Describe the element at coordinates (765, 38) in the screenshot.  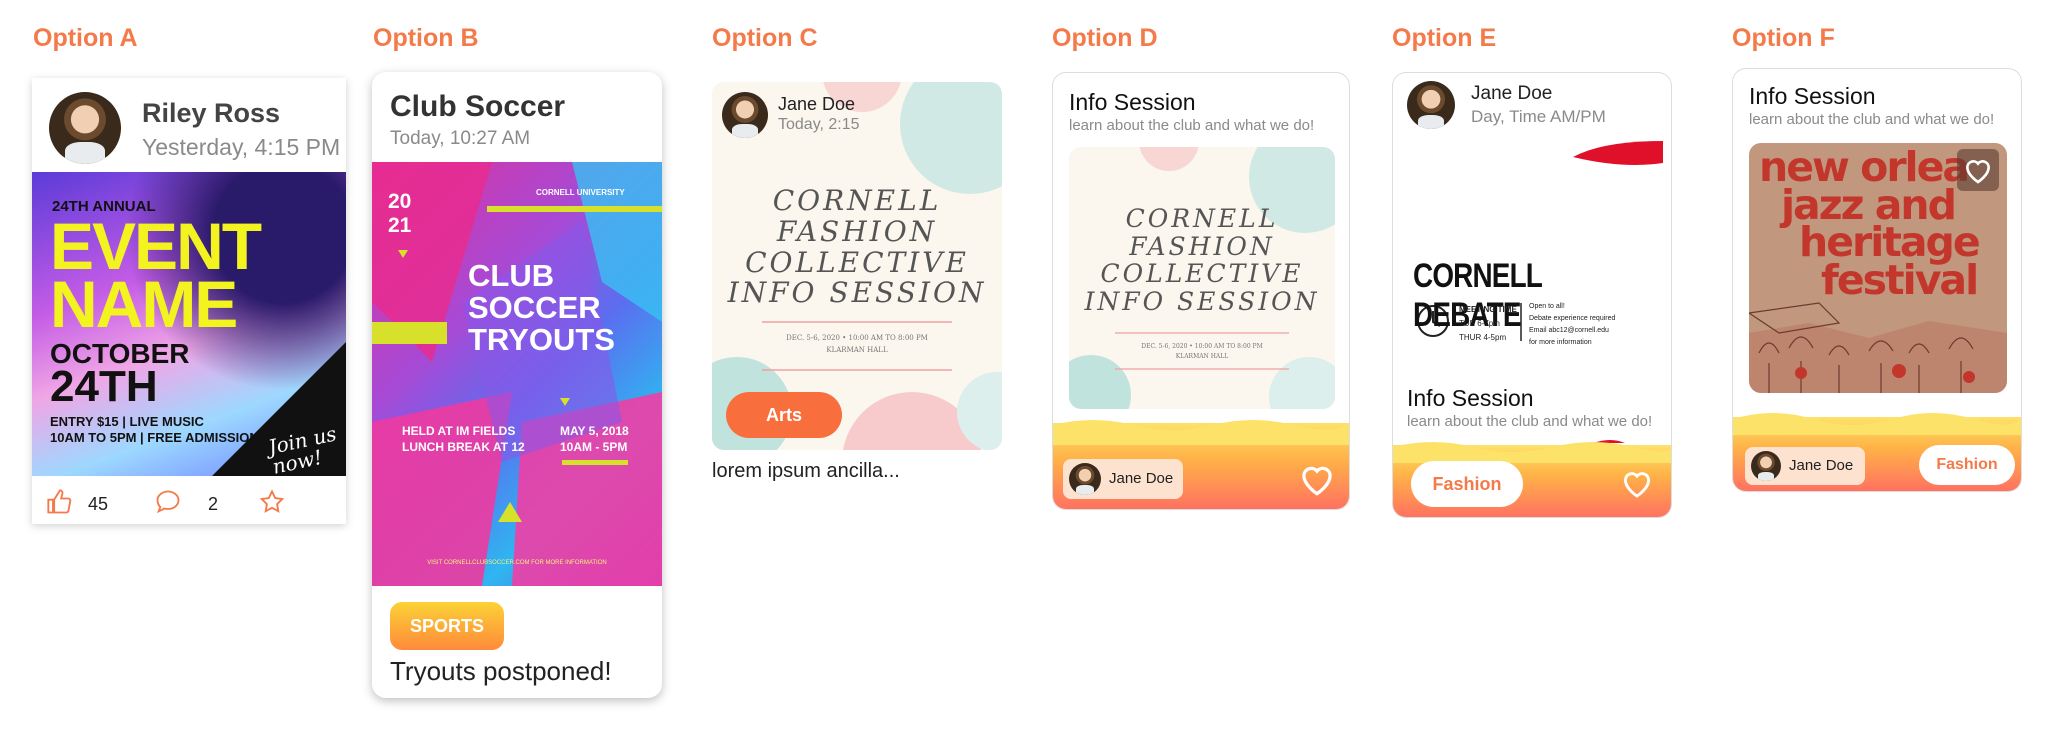
I see `option-c-label: Option C` at that location.